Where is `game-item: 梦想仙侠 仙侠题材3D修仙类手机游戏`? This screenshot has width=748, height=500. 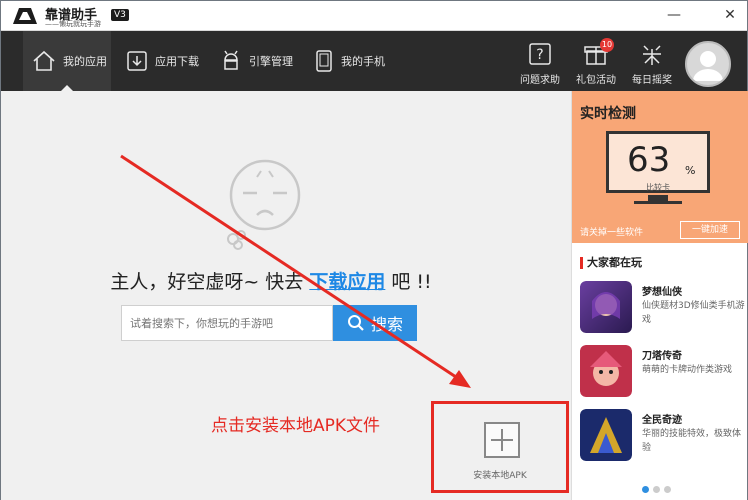
game-item: 梦想仙侠 仙侠题材3D修仙类手机游戏 is located at coordinates (662, 309).